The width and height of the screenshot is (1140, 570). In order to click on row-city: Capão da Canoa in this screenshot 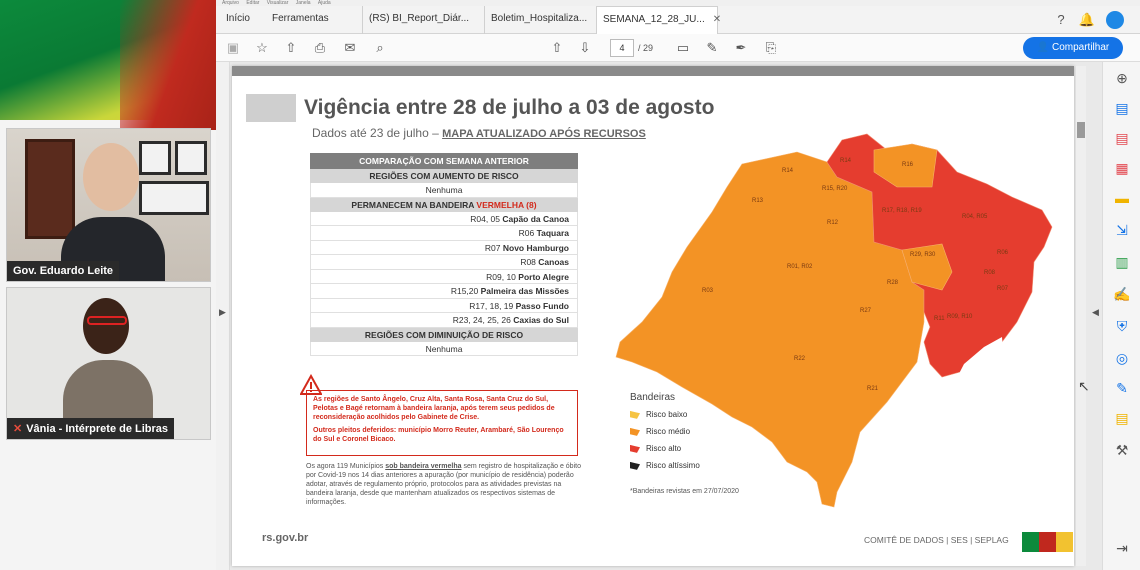, I will do `click(535, 218)`.